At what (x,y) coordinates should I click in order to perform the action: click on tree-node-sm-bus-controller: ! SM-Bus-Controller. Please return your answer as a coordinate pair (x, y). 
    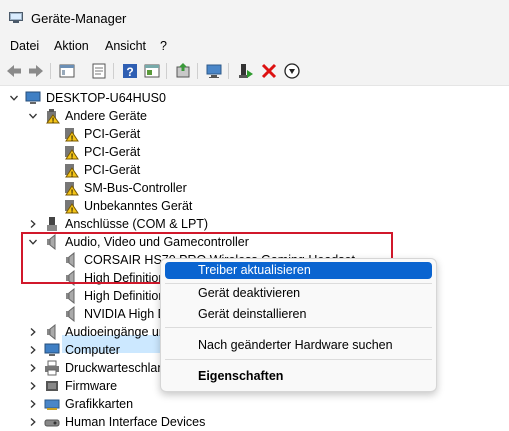
    Looking at the image, I should click on (254, 188).